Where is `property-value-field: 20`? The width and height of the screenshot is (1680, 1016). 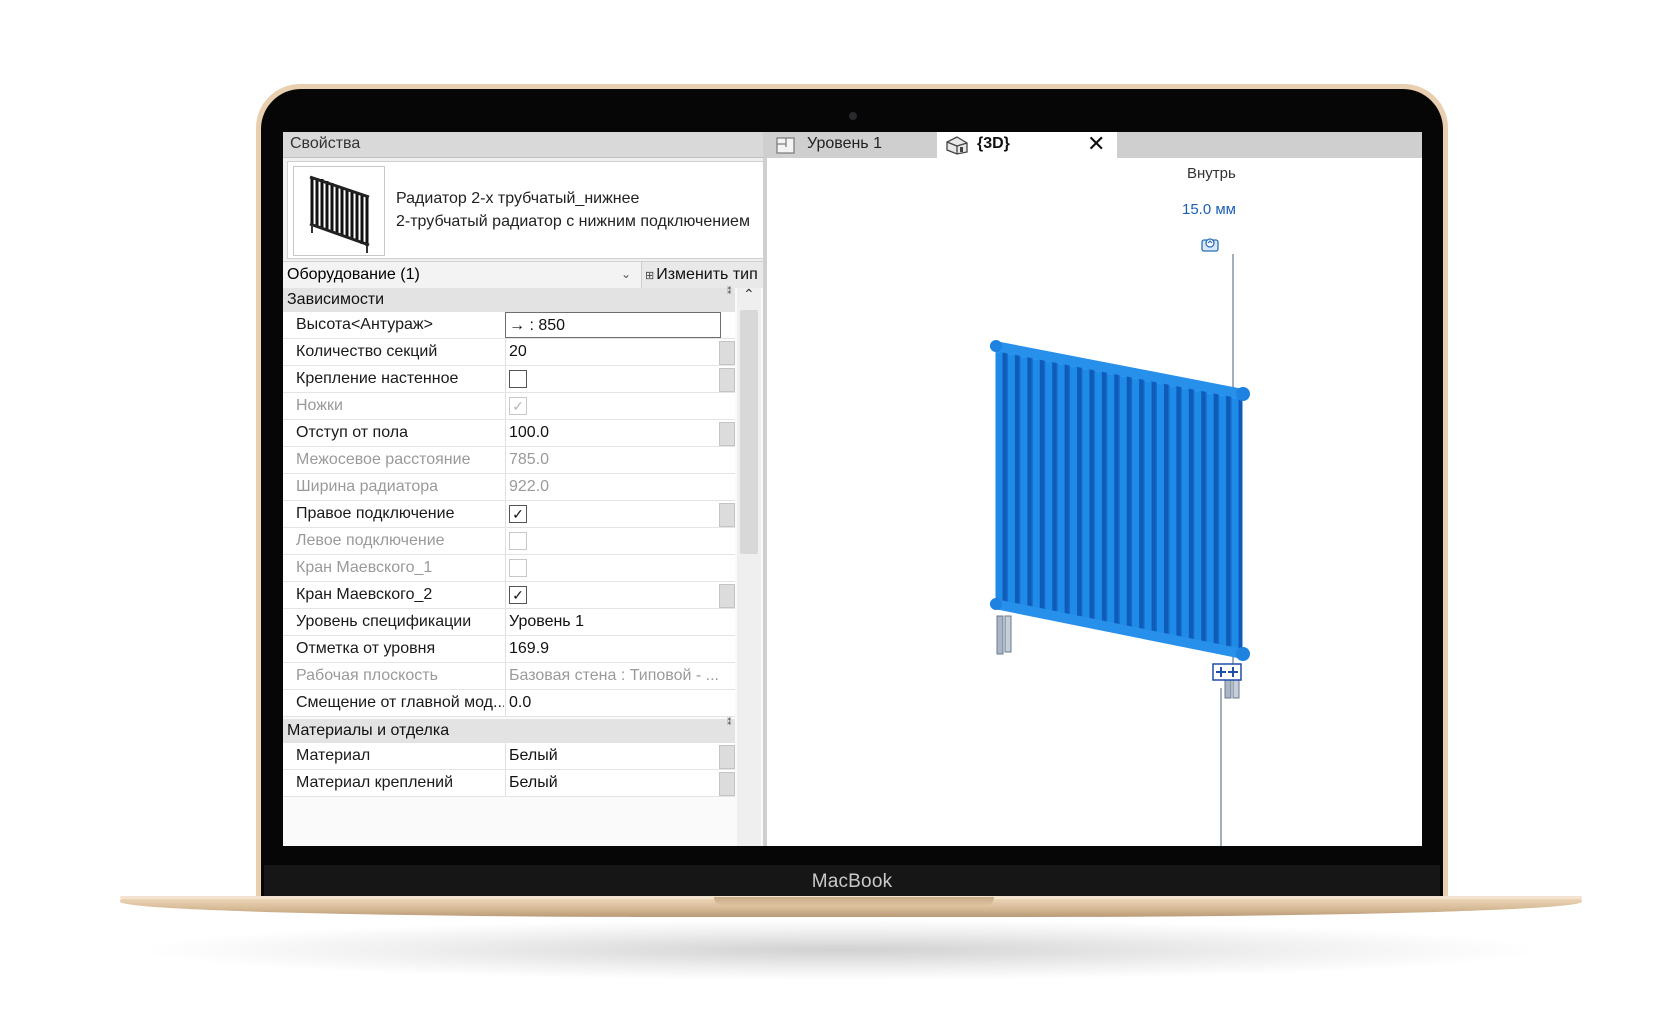
property-value-field: 20 is located at coordinates (612, 352).